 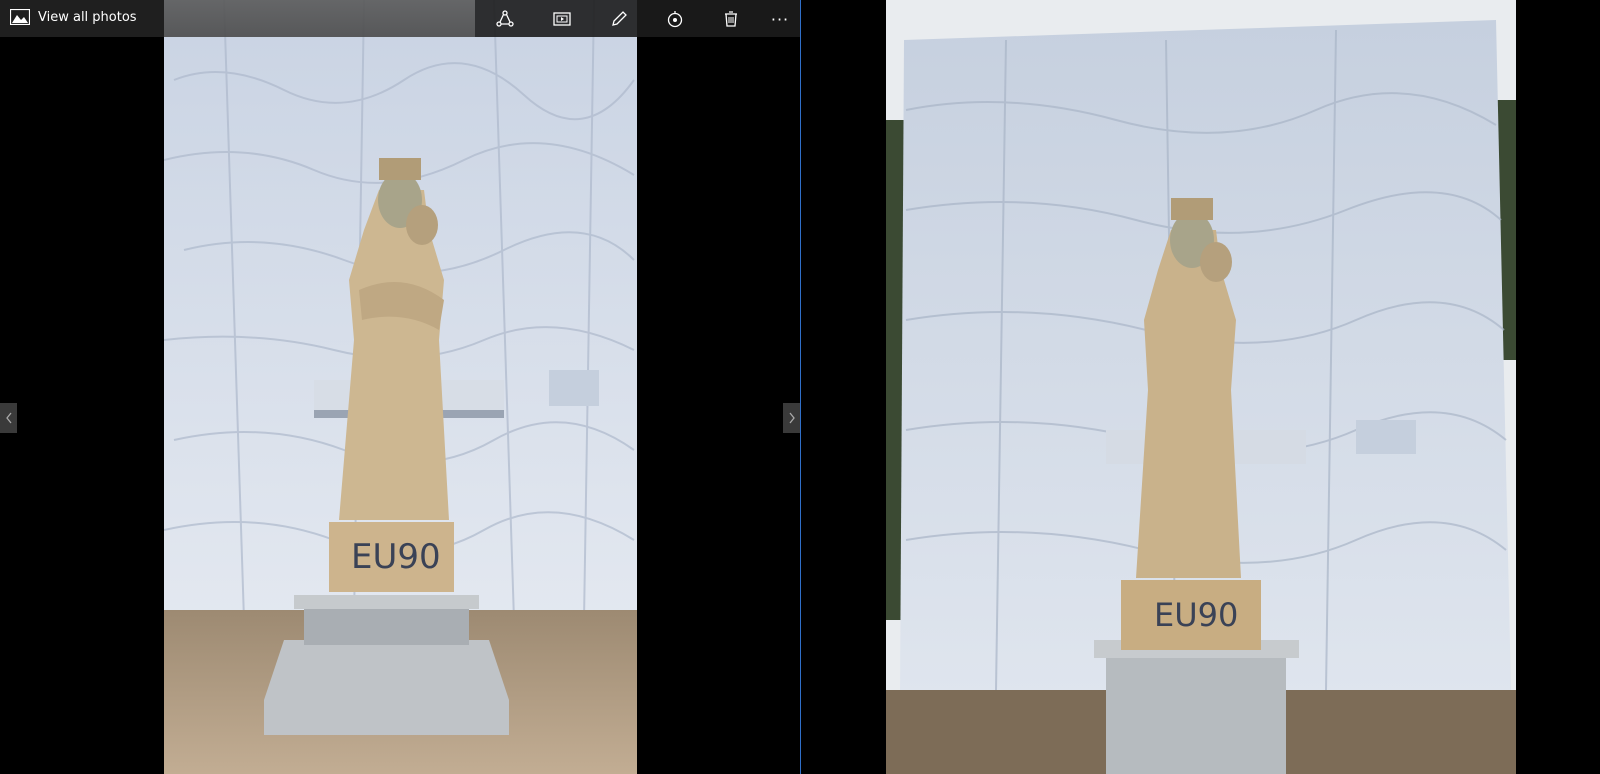 I want to click on share-icon, so click(x=505, y=19).